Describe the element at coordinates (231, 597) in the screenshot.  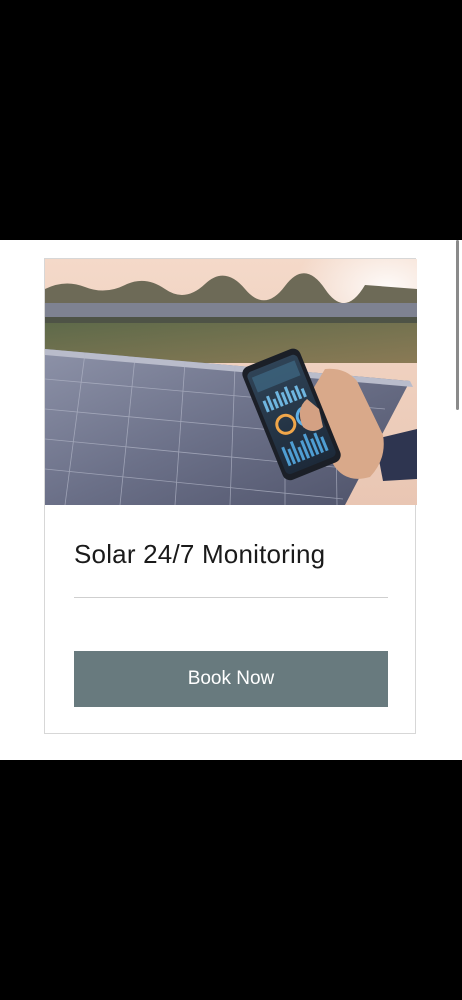
I see `divider` at that location.